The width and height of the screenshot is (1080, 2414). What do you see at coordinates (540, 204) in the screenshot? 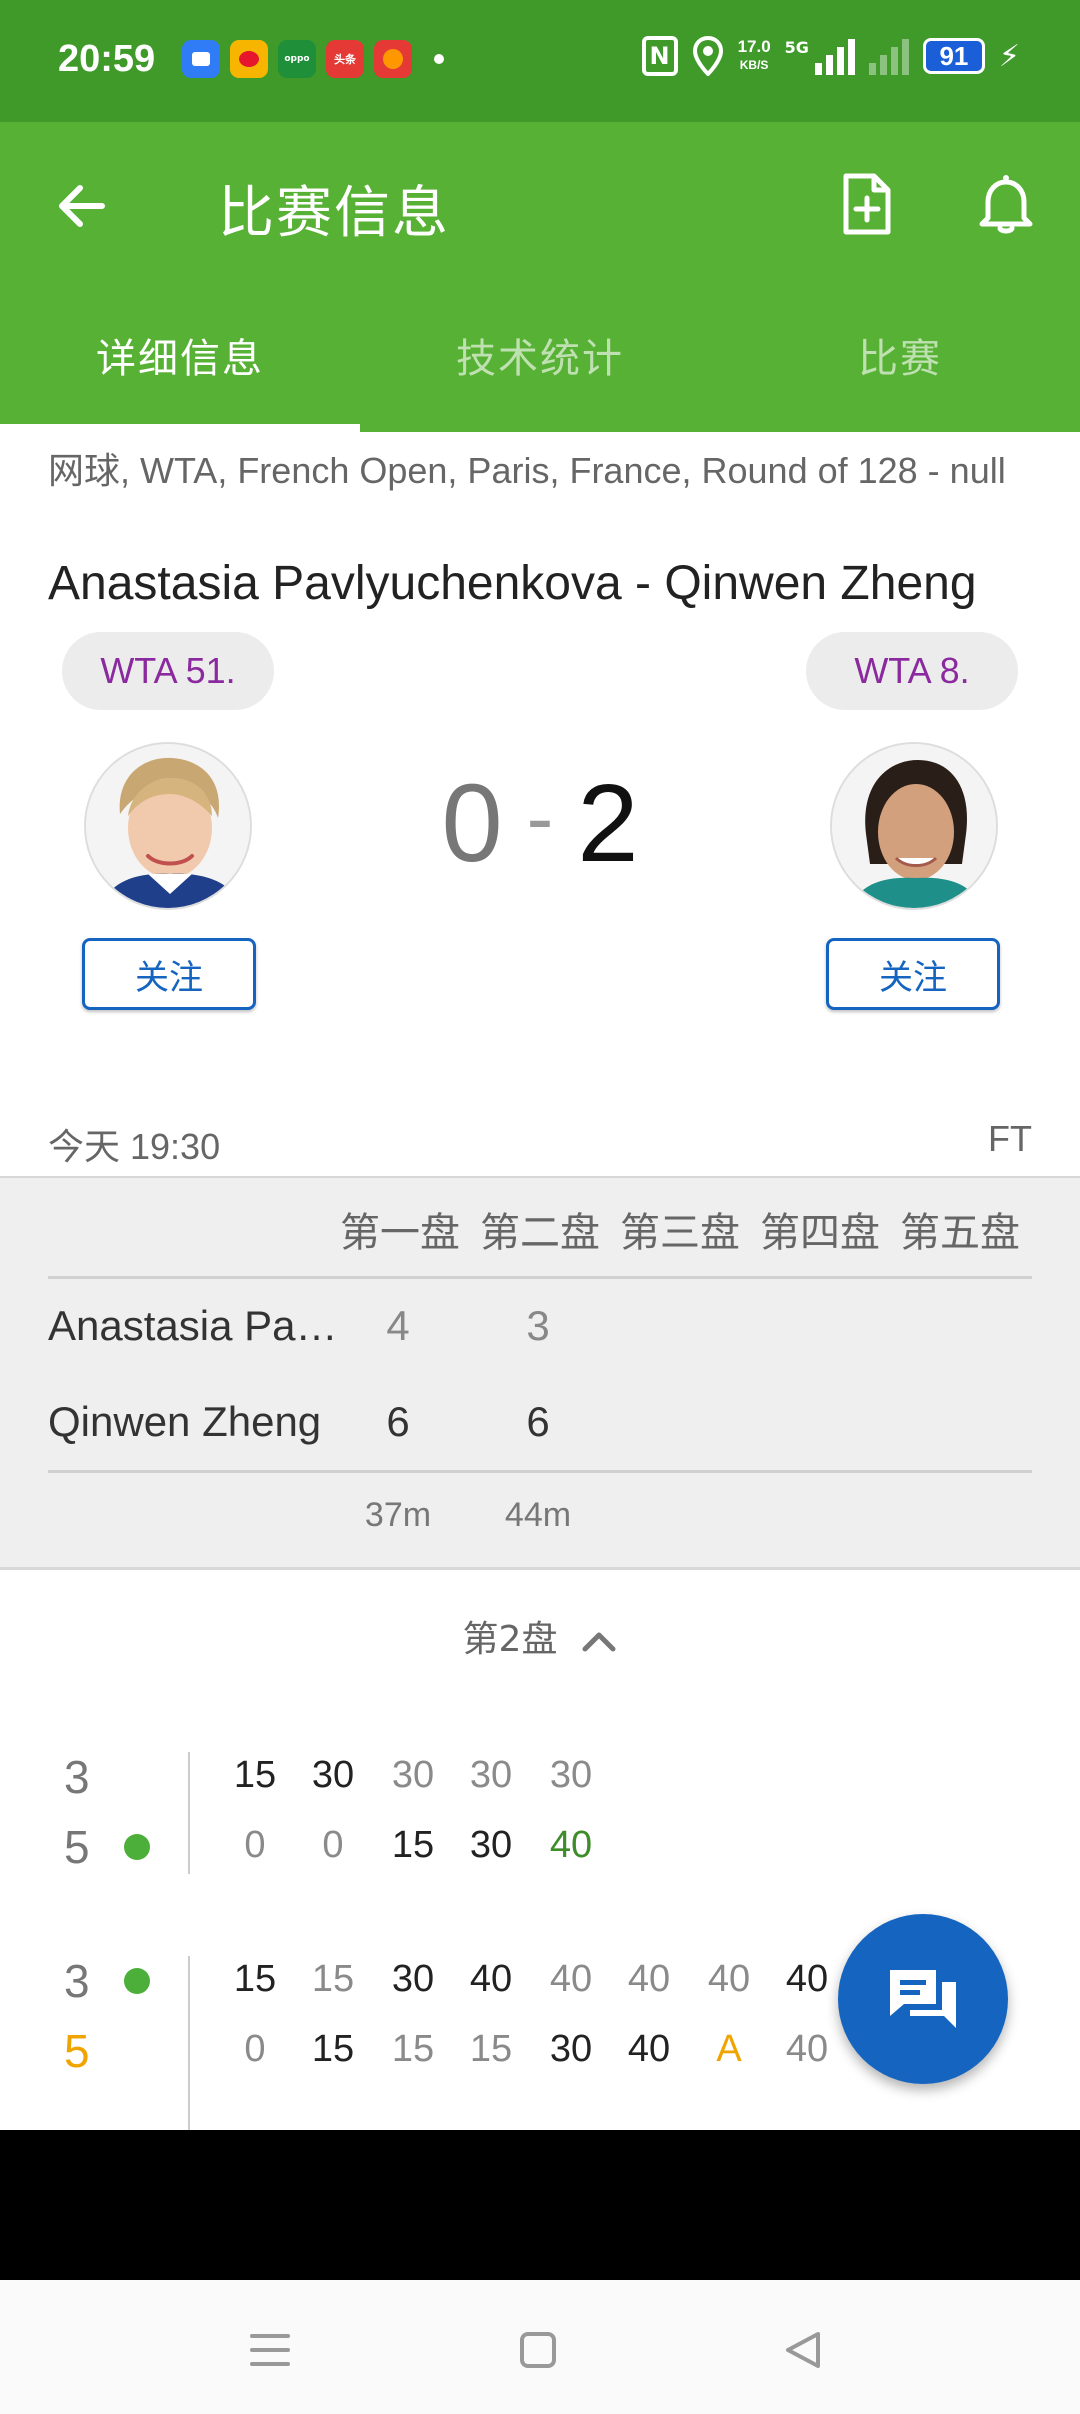
I see `app-bar: 比赛信息` at bounding box center [540, 204].